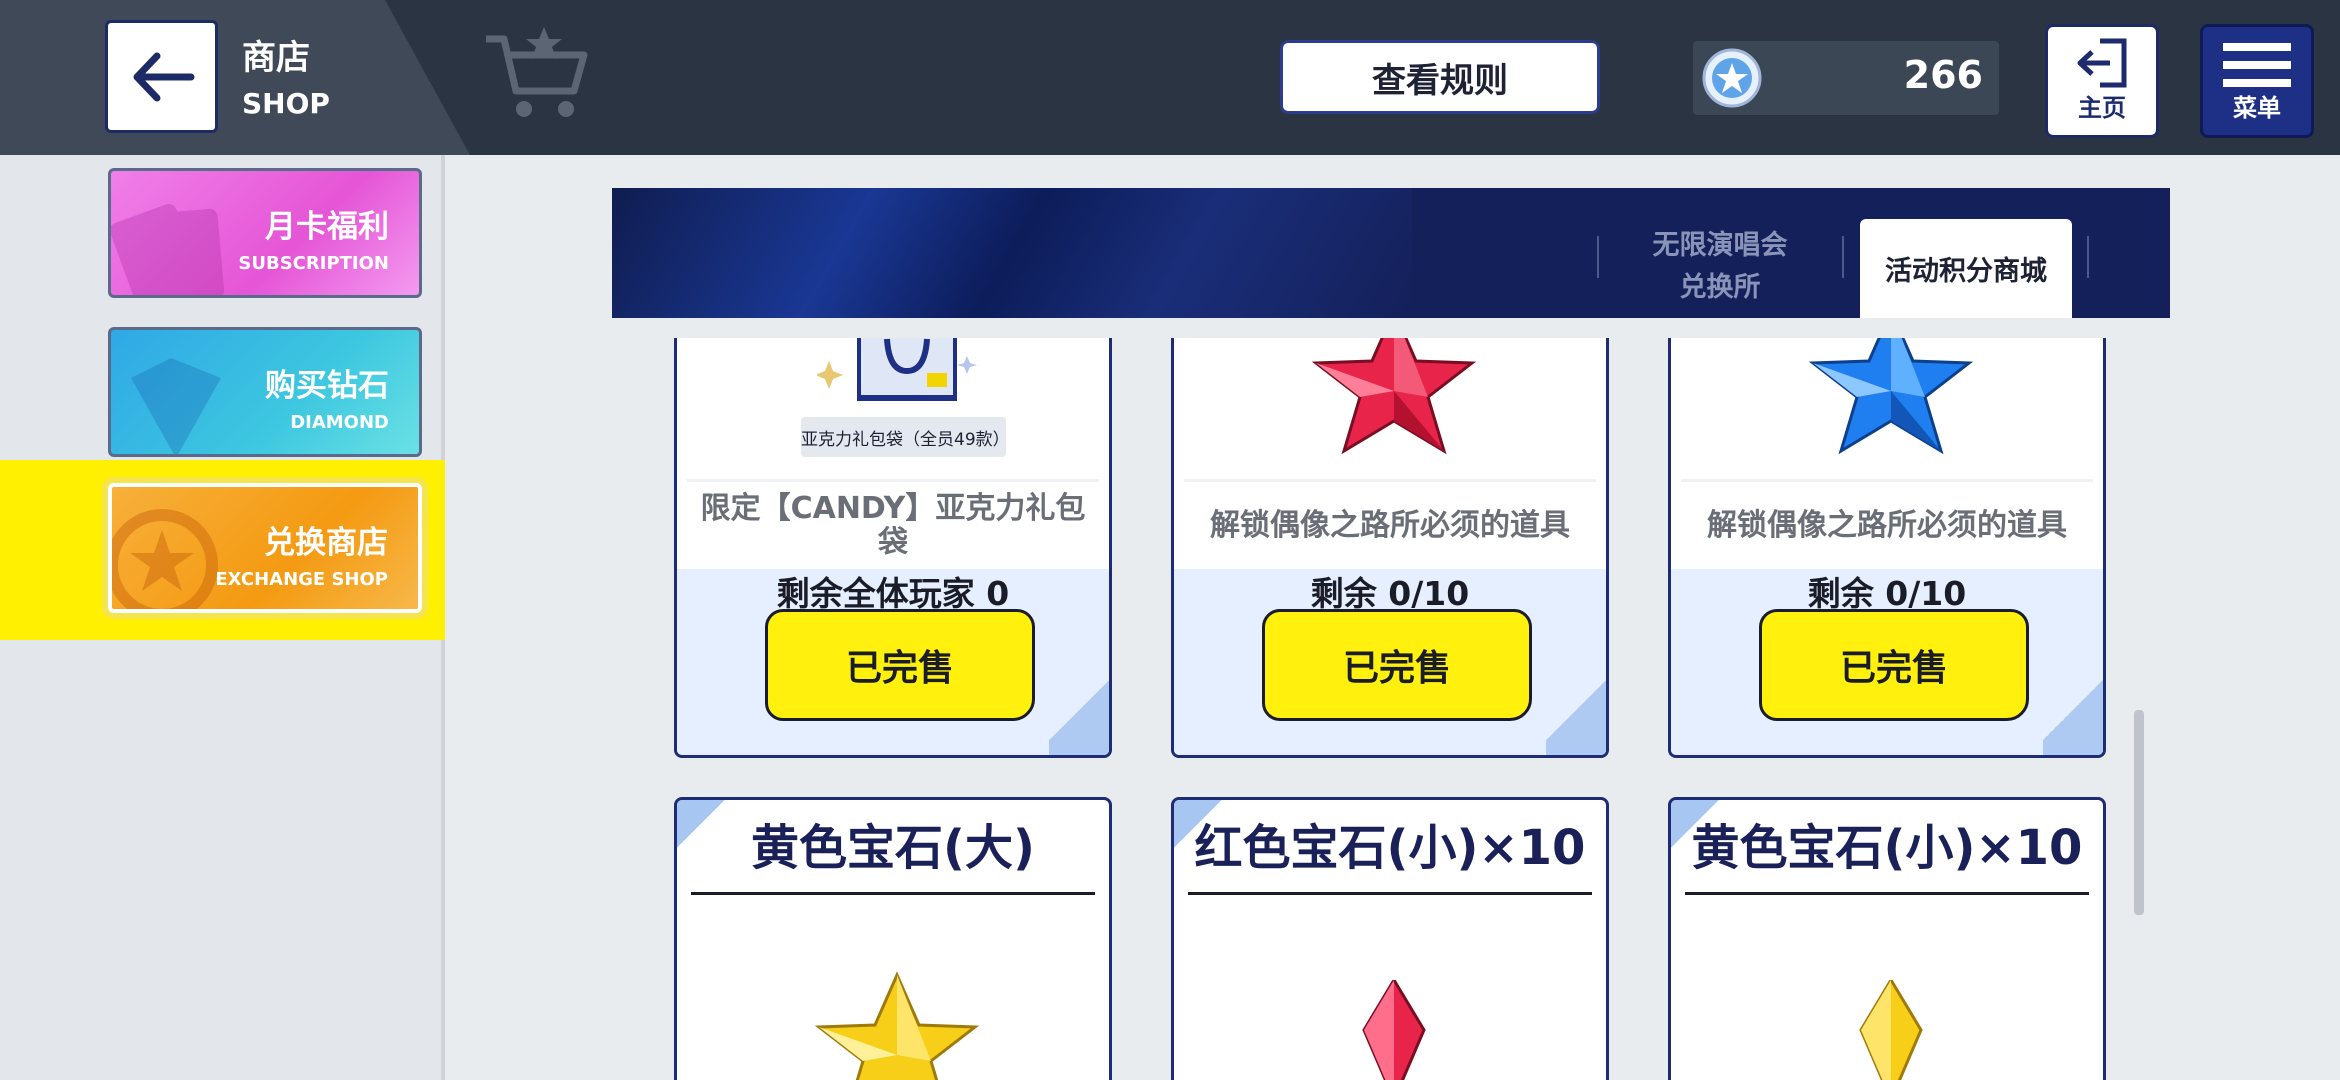  What do you see at coordinates (893, 593) in the screenshot?
I see `remaining-count: 剩余全体玩家 0` at bounding box center [893, 593].